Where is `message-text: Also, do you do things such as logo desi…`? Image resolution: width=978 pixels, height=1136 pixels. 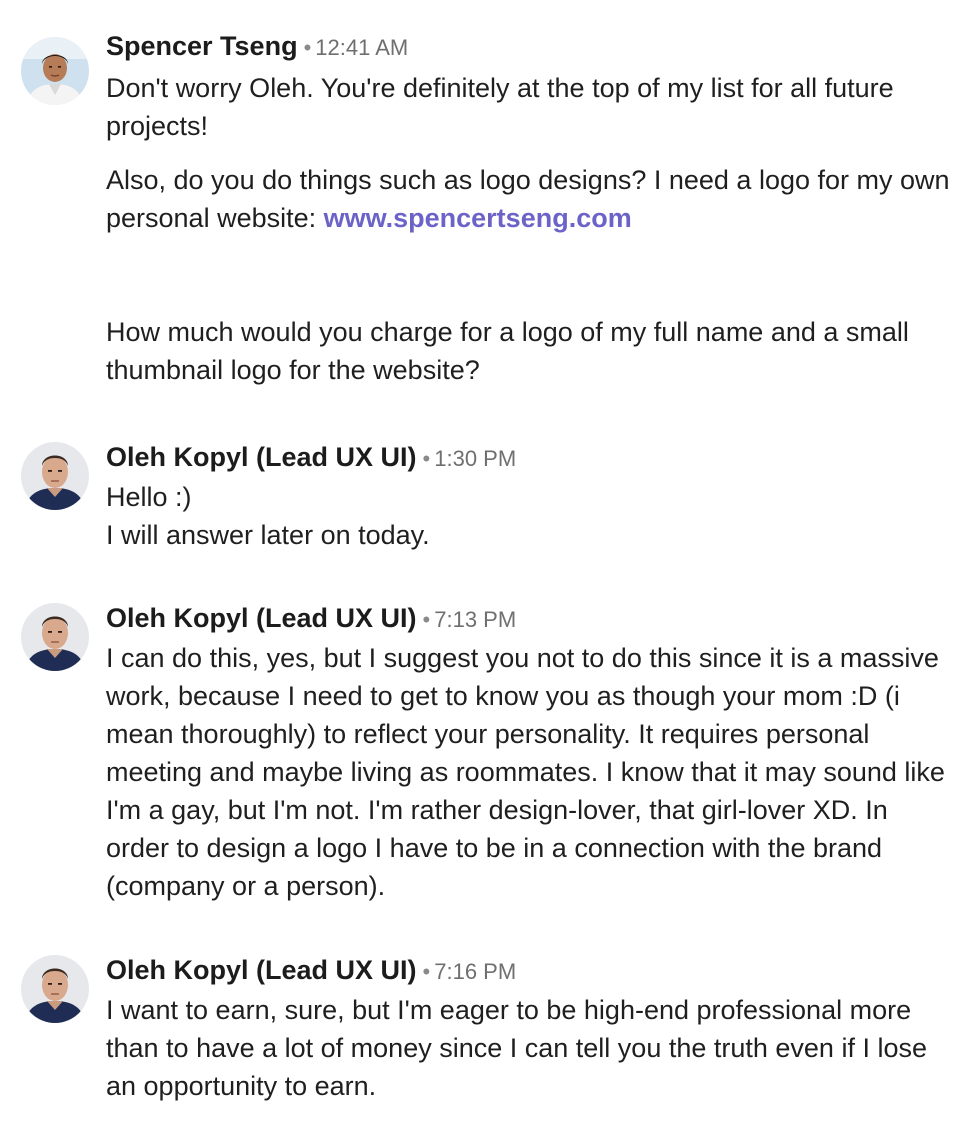 message-text: Also, do you do things such as logo desi… is located at coordinates (531, 199).